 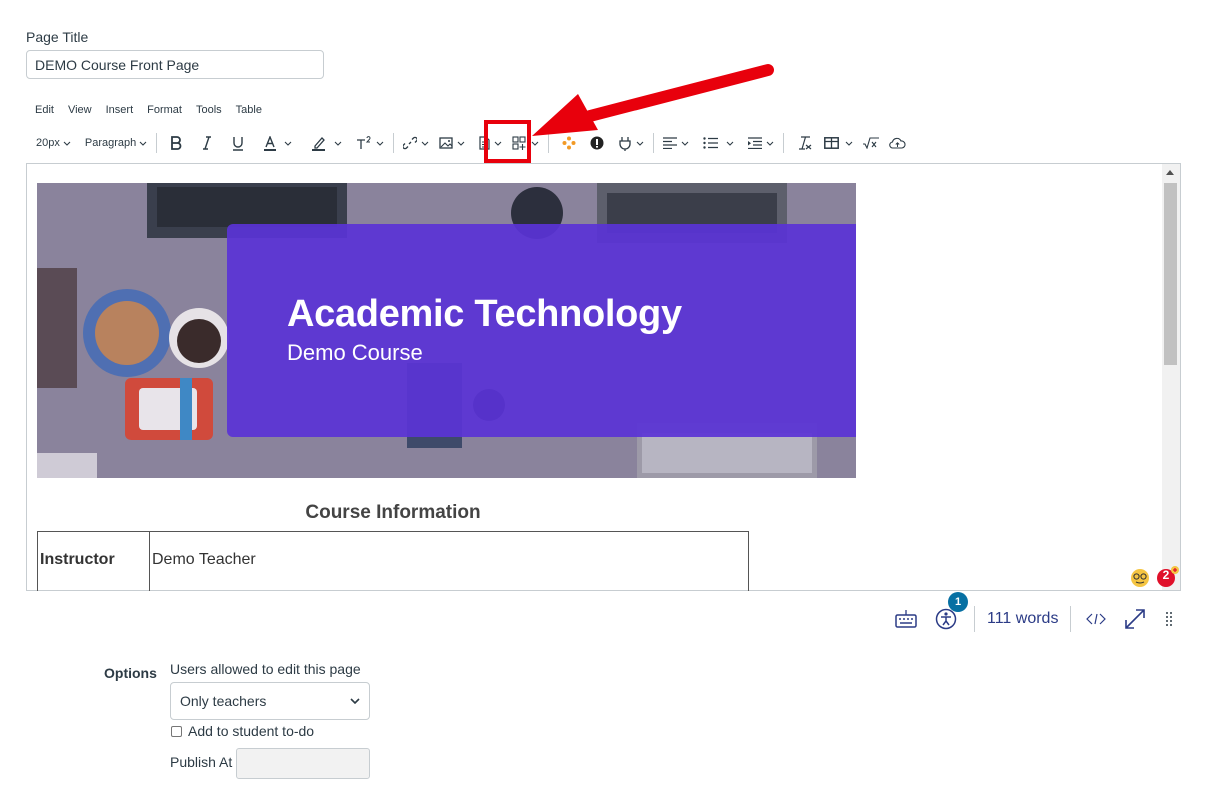 I want to click on menu-edit: Edit, so click(x=44, y=110).